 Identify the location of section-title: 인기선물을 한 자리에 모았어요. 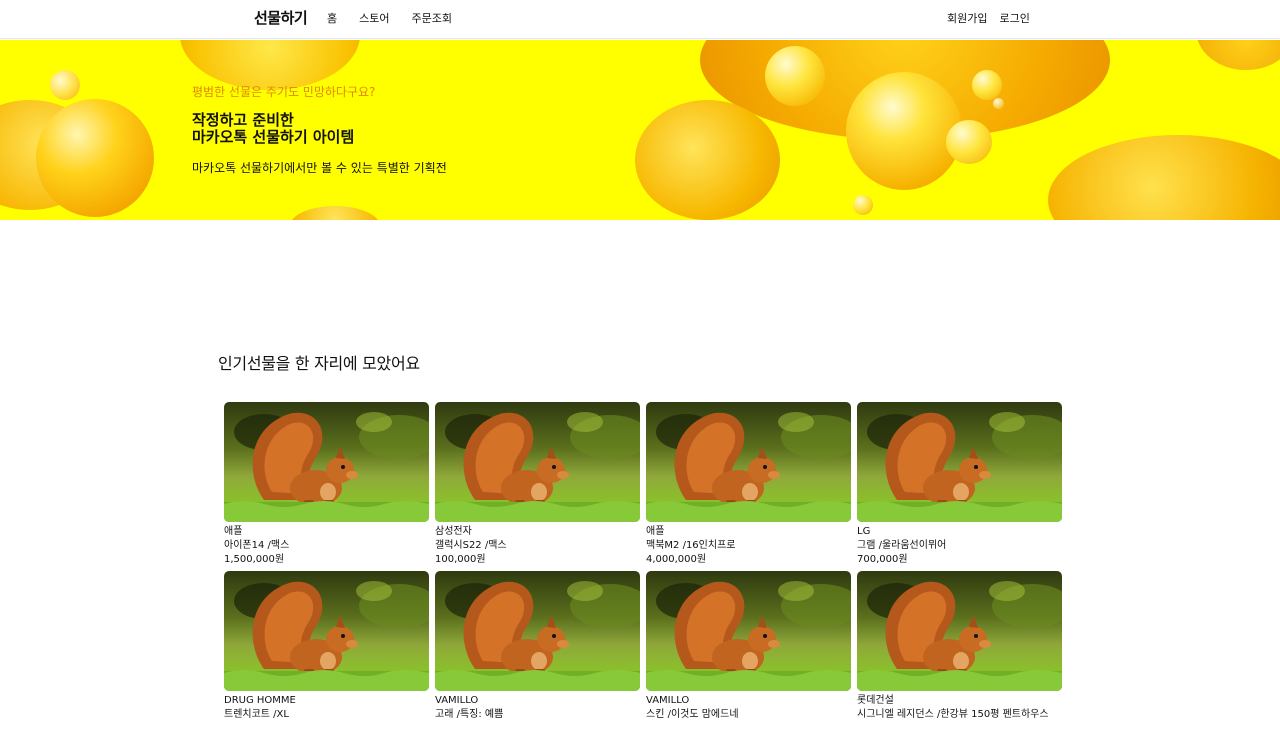
(319, 363).